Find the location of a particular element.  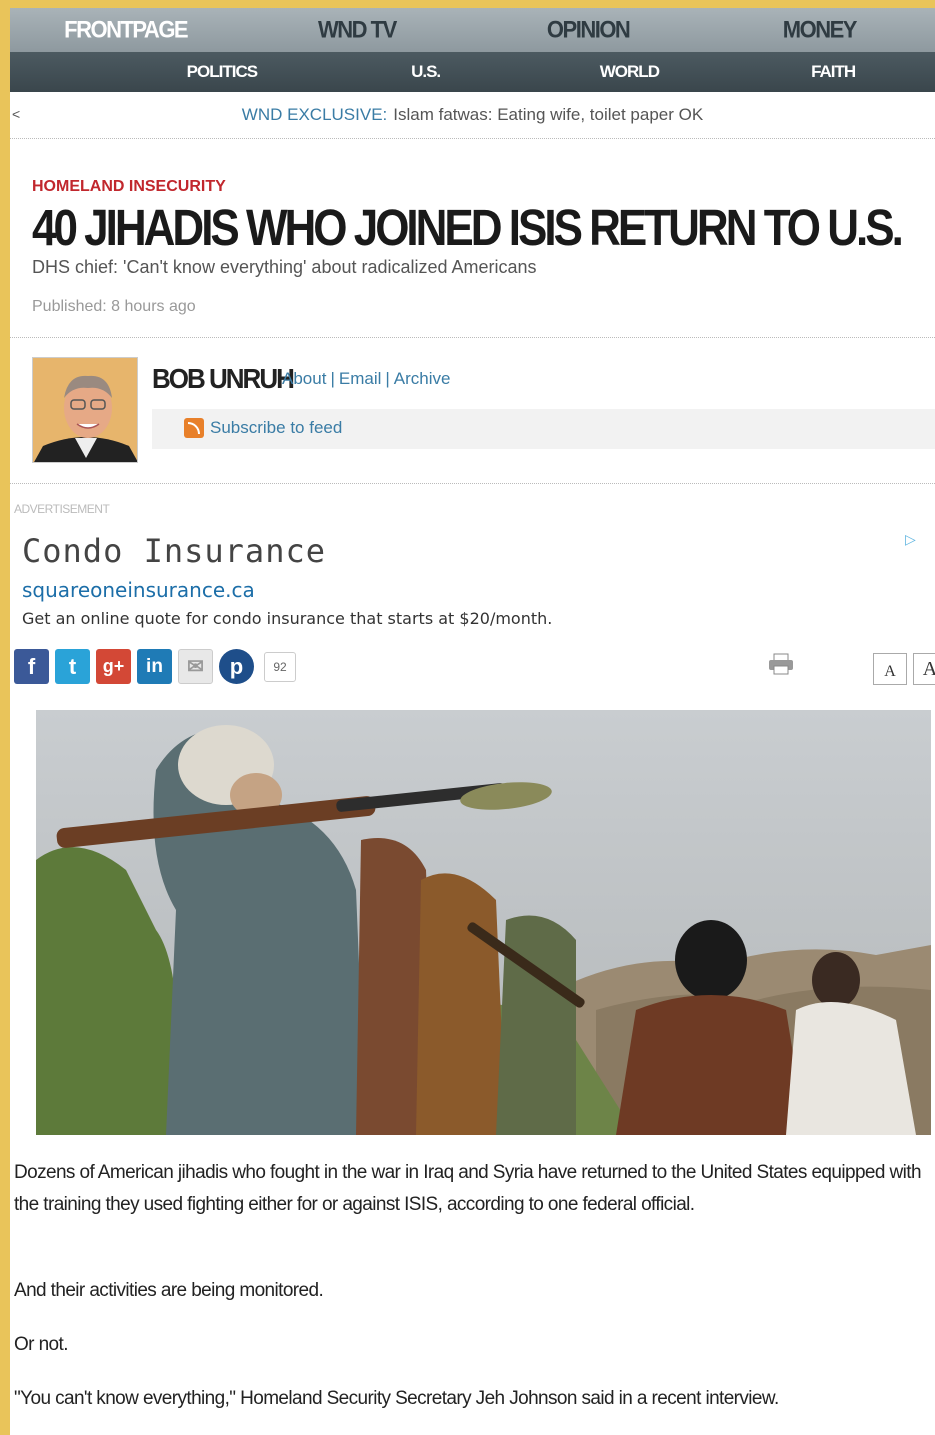

author-avatar is located at coordinates (85, 410).